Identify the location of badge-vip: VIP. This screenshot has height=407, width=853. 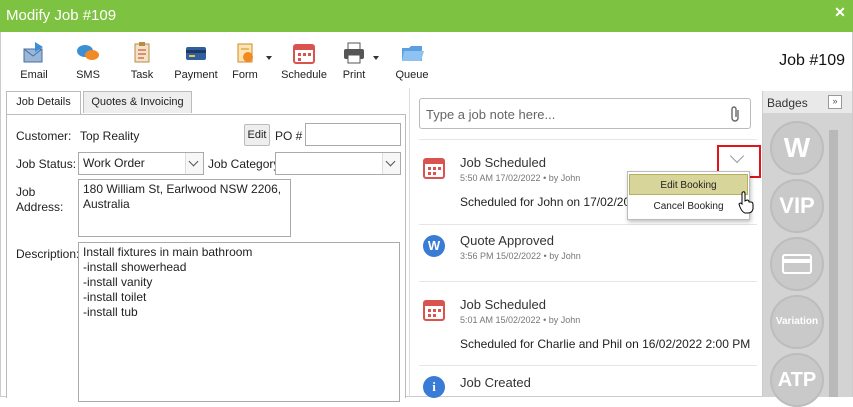
(797, 206).